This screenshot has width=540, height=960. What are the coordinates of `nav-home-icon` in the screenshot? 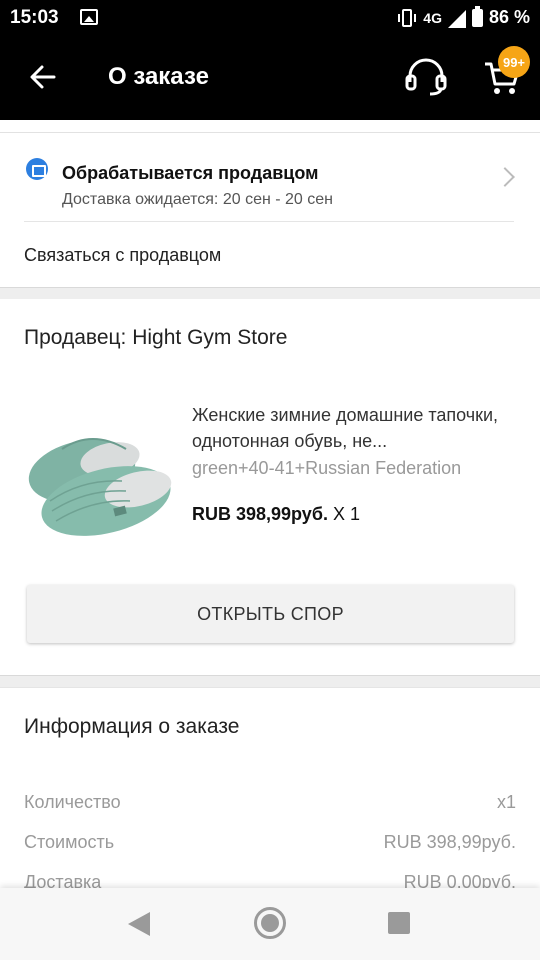 It's located at (270, 923).